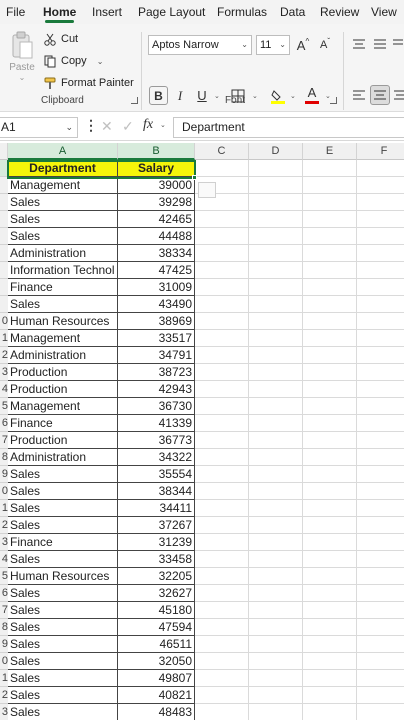 The image size is (404, 720). Describe the element at coordinates (156, 219) in the screenshot. I see `salary-cell: 42465` at that location.